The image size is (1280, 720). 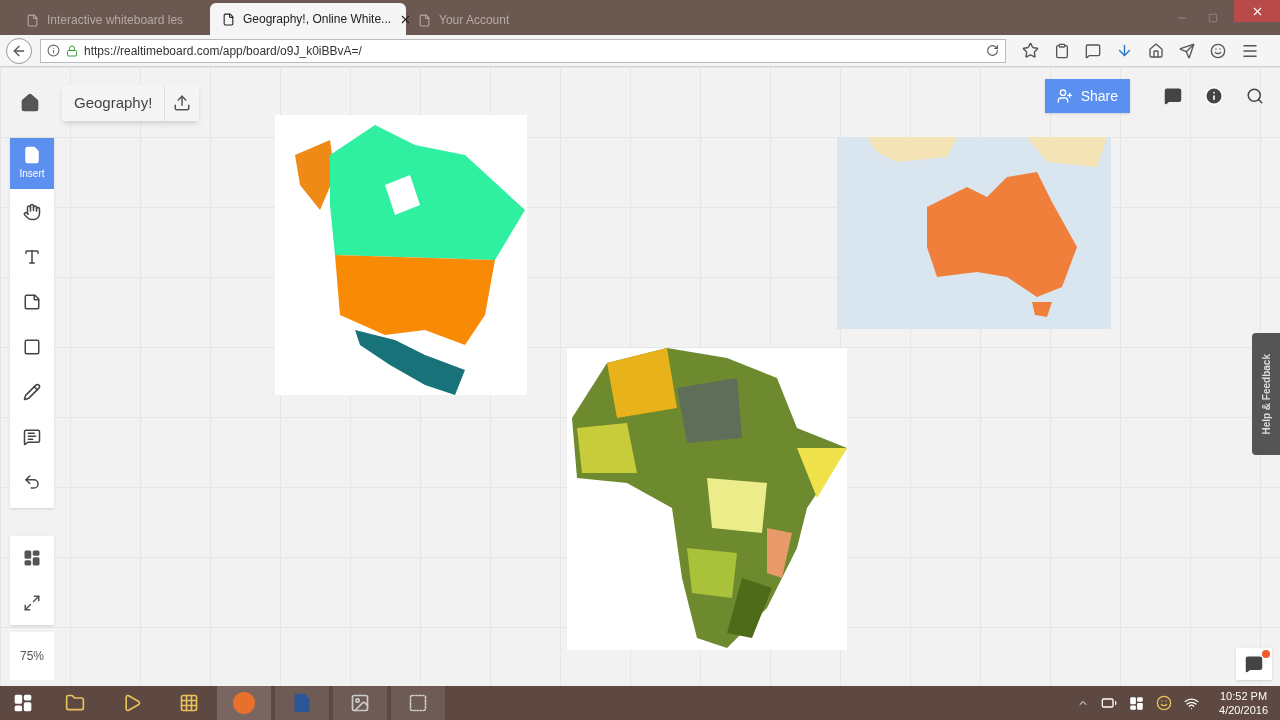 I want to click on board-title: Geography!, so click(x=113, y=103).